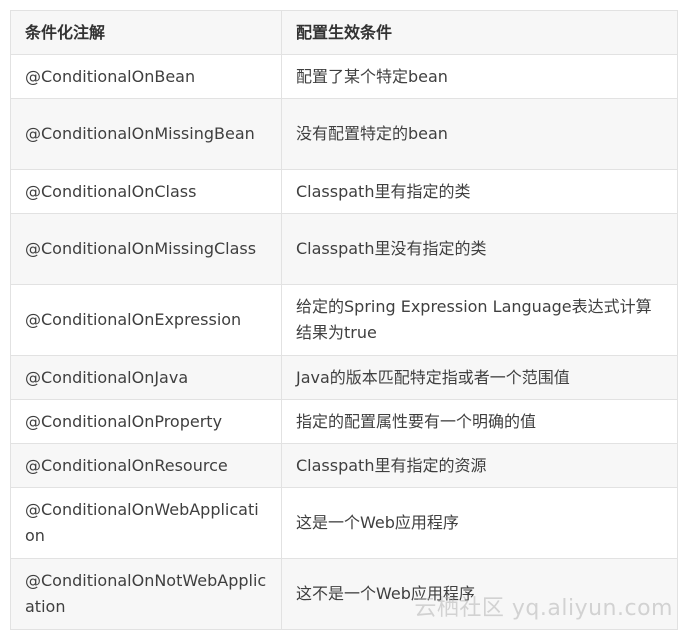 This screenshot has width=687, height=630. Describe the element at coordinates (479, 465) in the screenshot. I see `condition-cell: Classpath里有指定的资源` at that location.